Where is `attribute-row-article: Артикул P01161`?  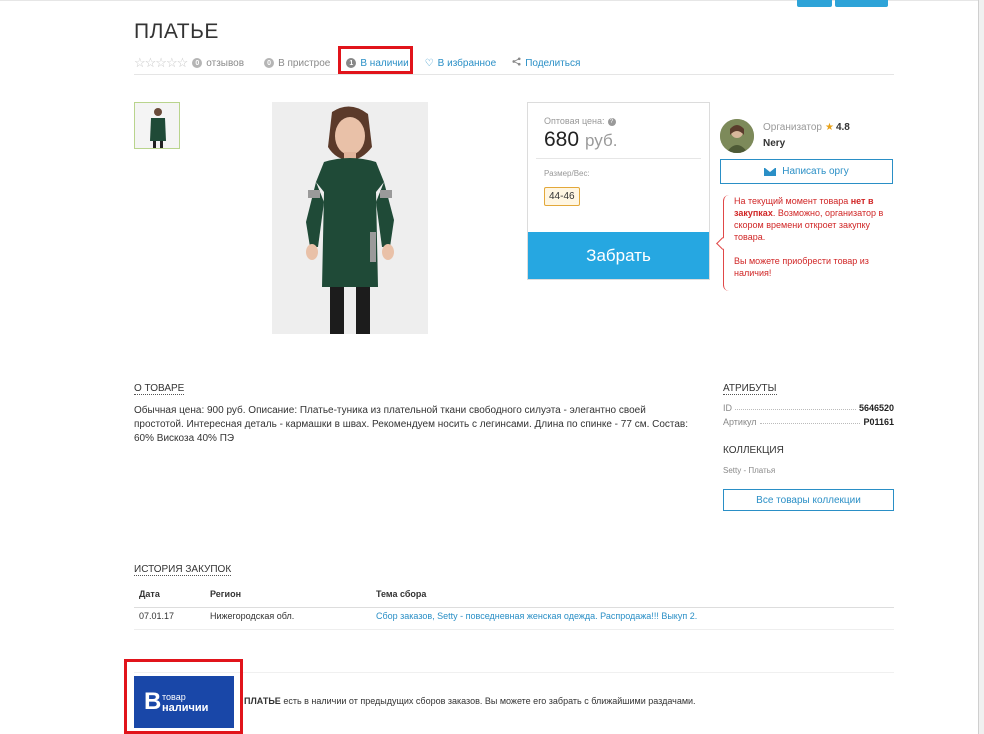 attribute-row-article: Артикул P01161 is located at coordinates (808, 422).